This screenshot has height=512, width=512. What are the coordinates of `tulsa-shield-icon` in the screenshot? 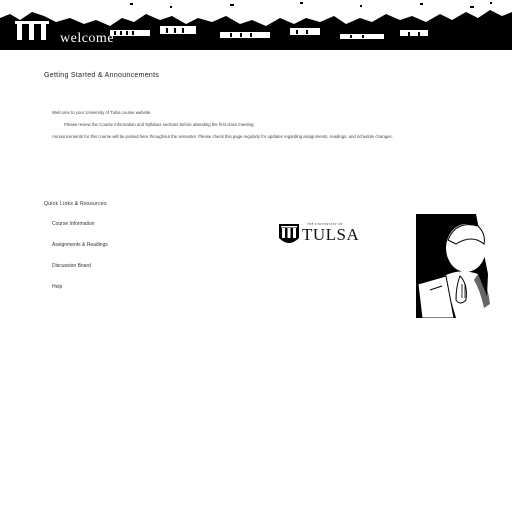 It's located at (289, 233).